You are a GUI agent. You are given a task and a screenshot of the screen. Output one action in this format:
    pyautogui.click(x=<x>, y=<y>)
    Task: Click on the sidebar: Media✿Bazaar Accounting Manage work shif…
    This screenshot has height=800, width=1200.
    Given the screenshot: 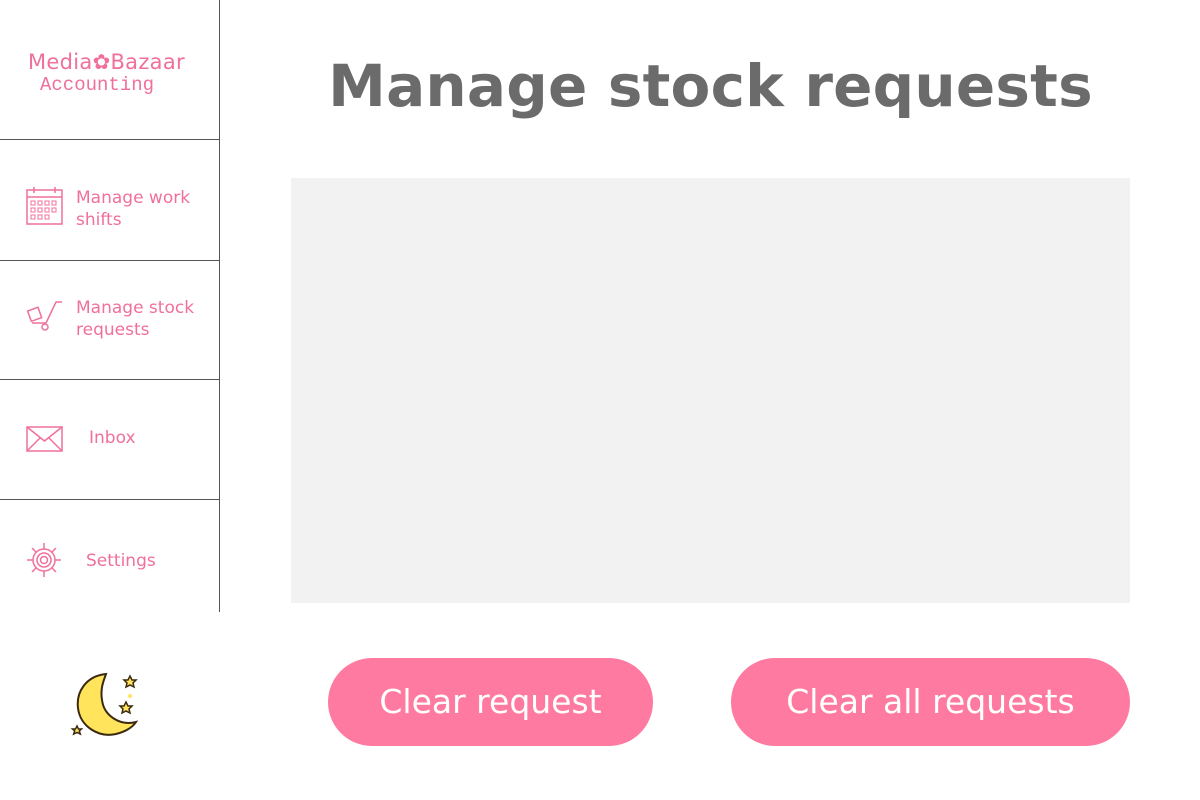 What is the action you would take?
    pyautogui.click(x=110, y=306)
    